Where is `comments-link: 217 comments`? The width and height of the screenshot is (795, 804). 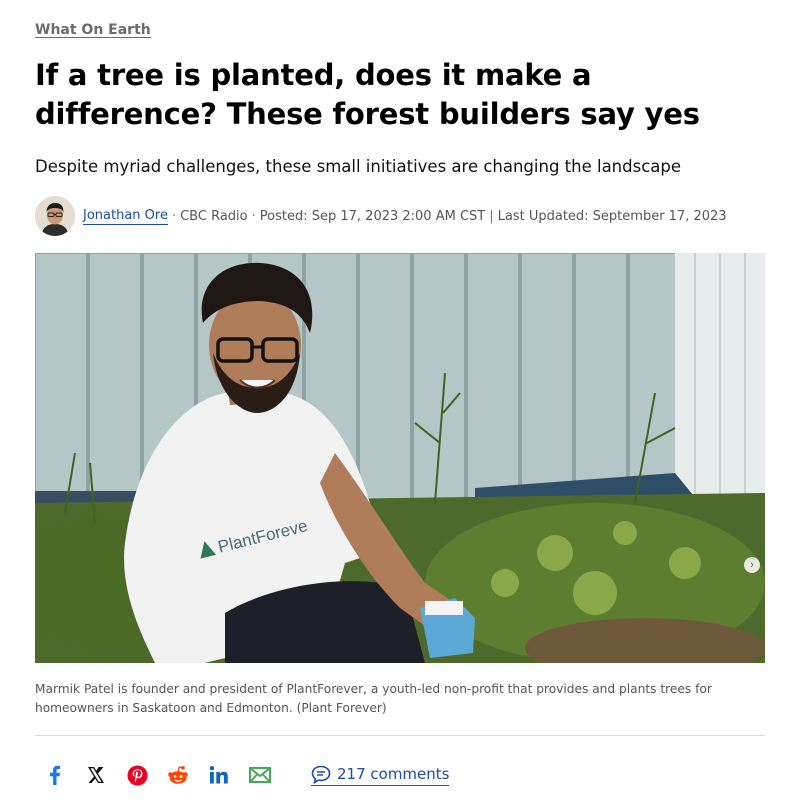
comments-link: 217 comments is located at coordinates (380, 775).